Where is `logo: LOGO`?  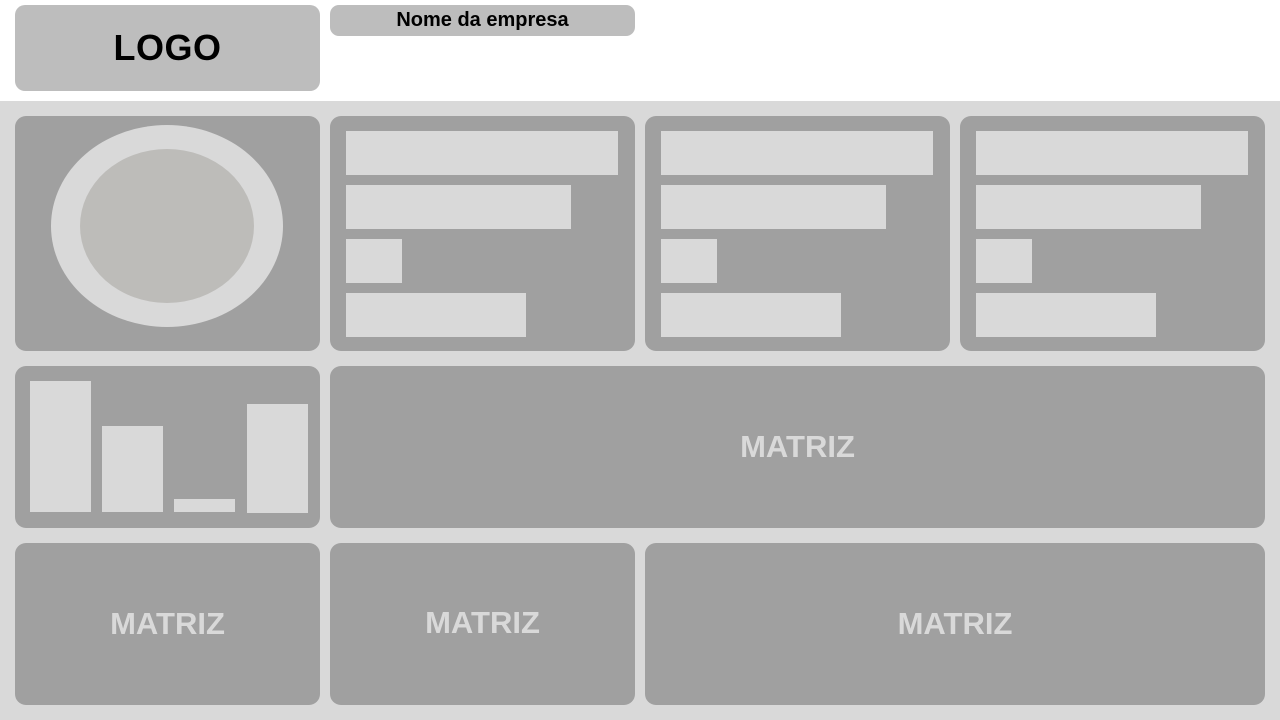 logo: LOGO is located at coordinates (167, 48).